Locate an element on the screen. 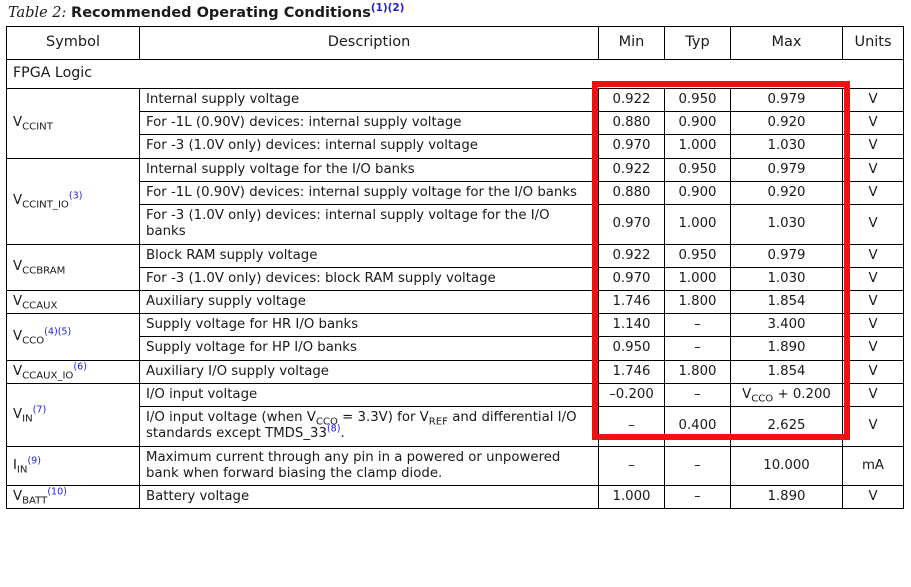  description-cell: Supply voltage for HP I/O banks is located at coordinates (369, 348).